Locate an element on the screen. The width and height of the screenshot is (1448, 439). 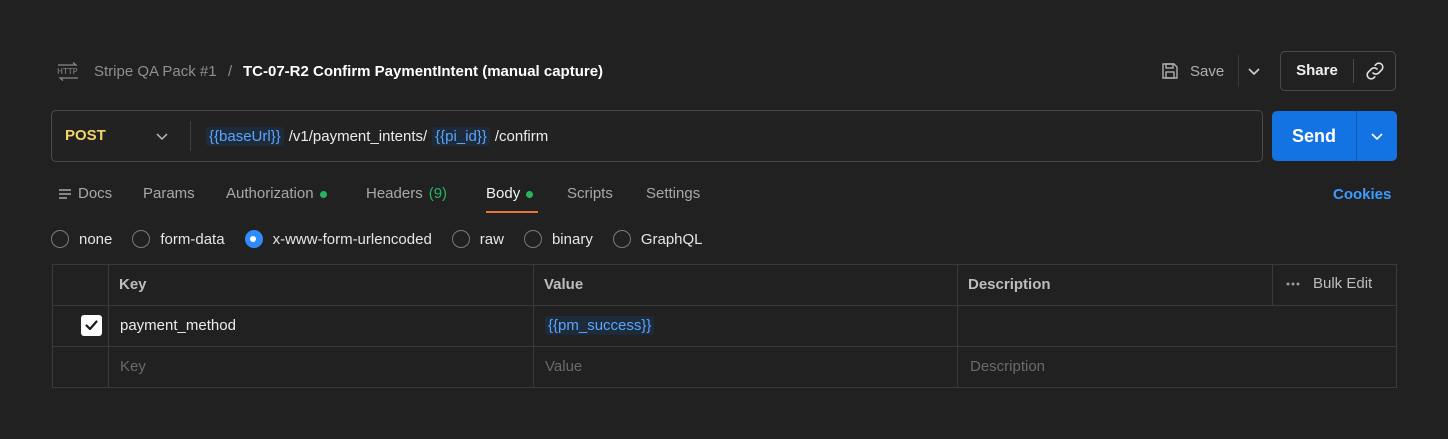
radio-form-data: form-data is located at coordinates (178, 239).